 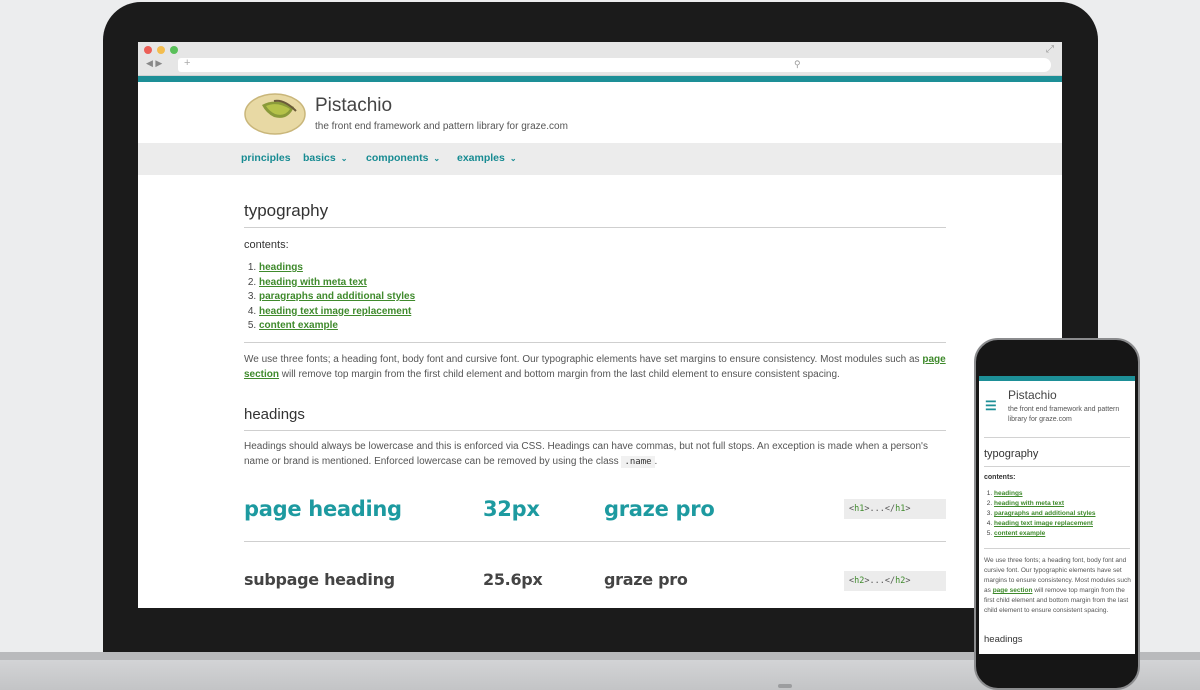 What do you see at coordinates (154, 63) in the screenshot?
I see `back-forward-icon: ◀ ▶` at bounding box center [154, 63].